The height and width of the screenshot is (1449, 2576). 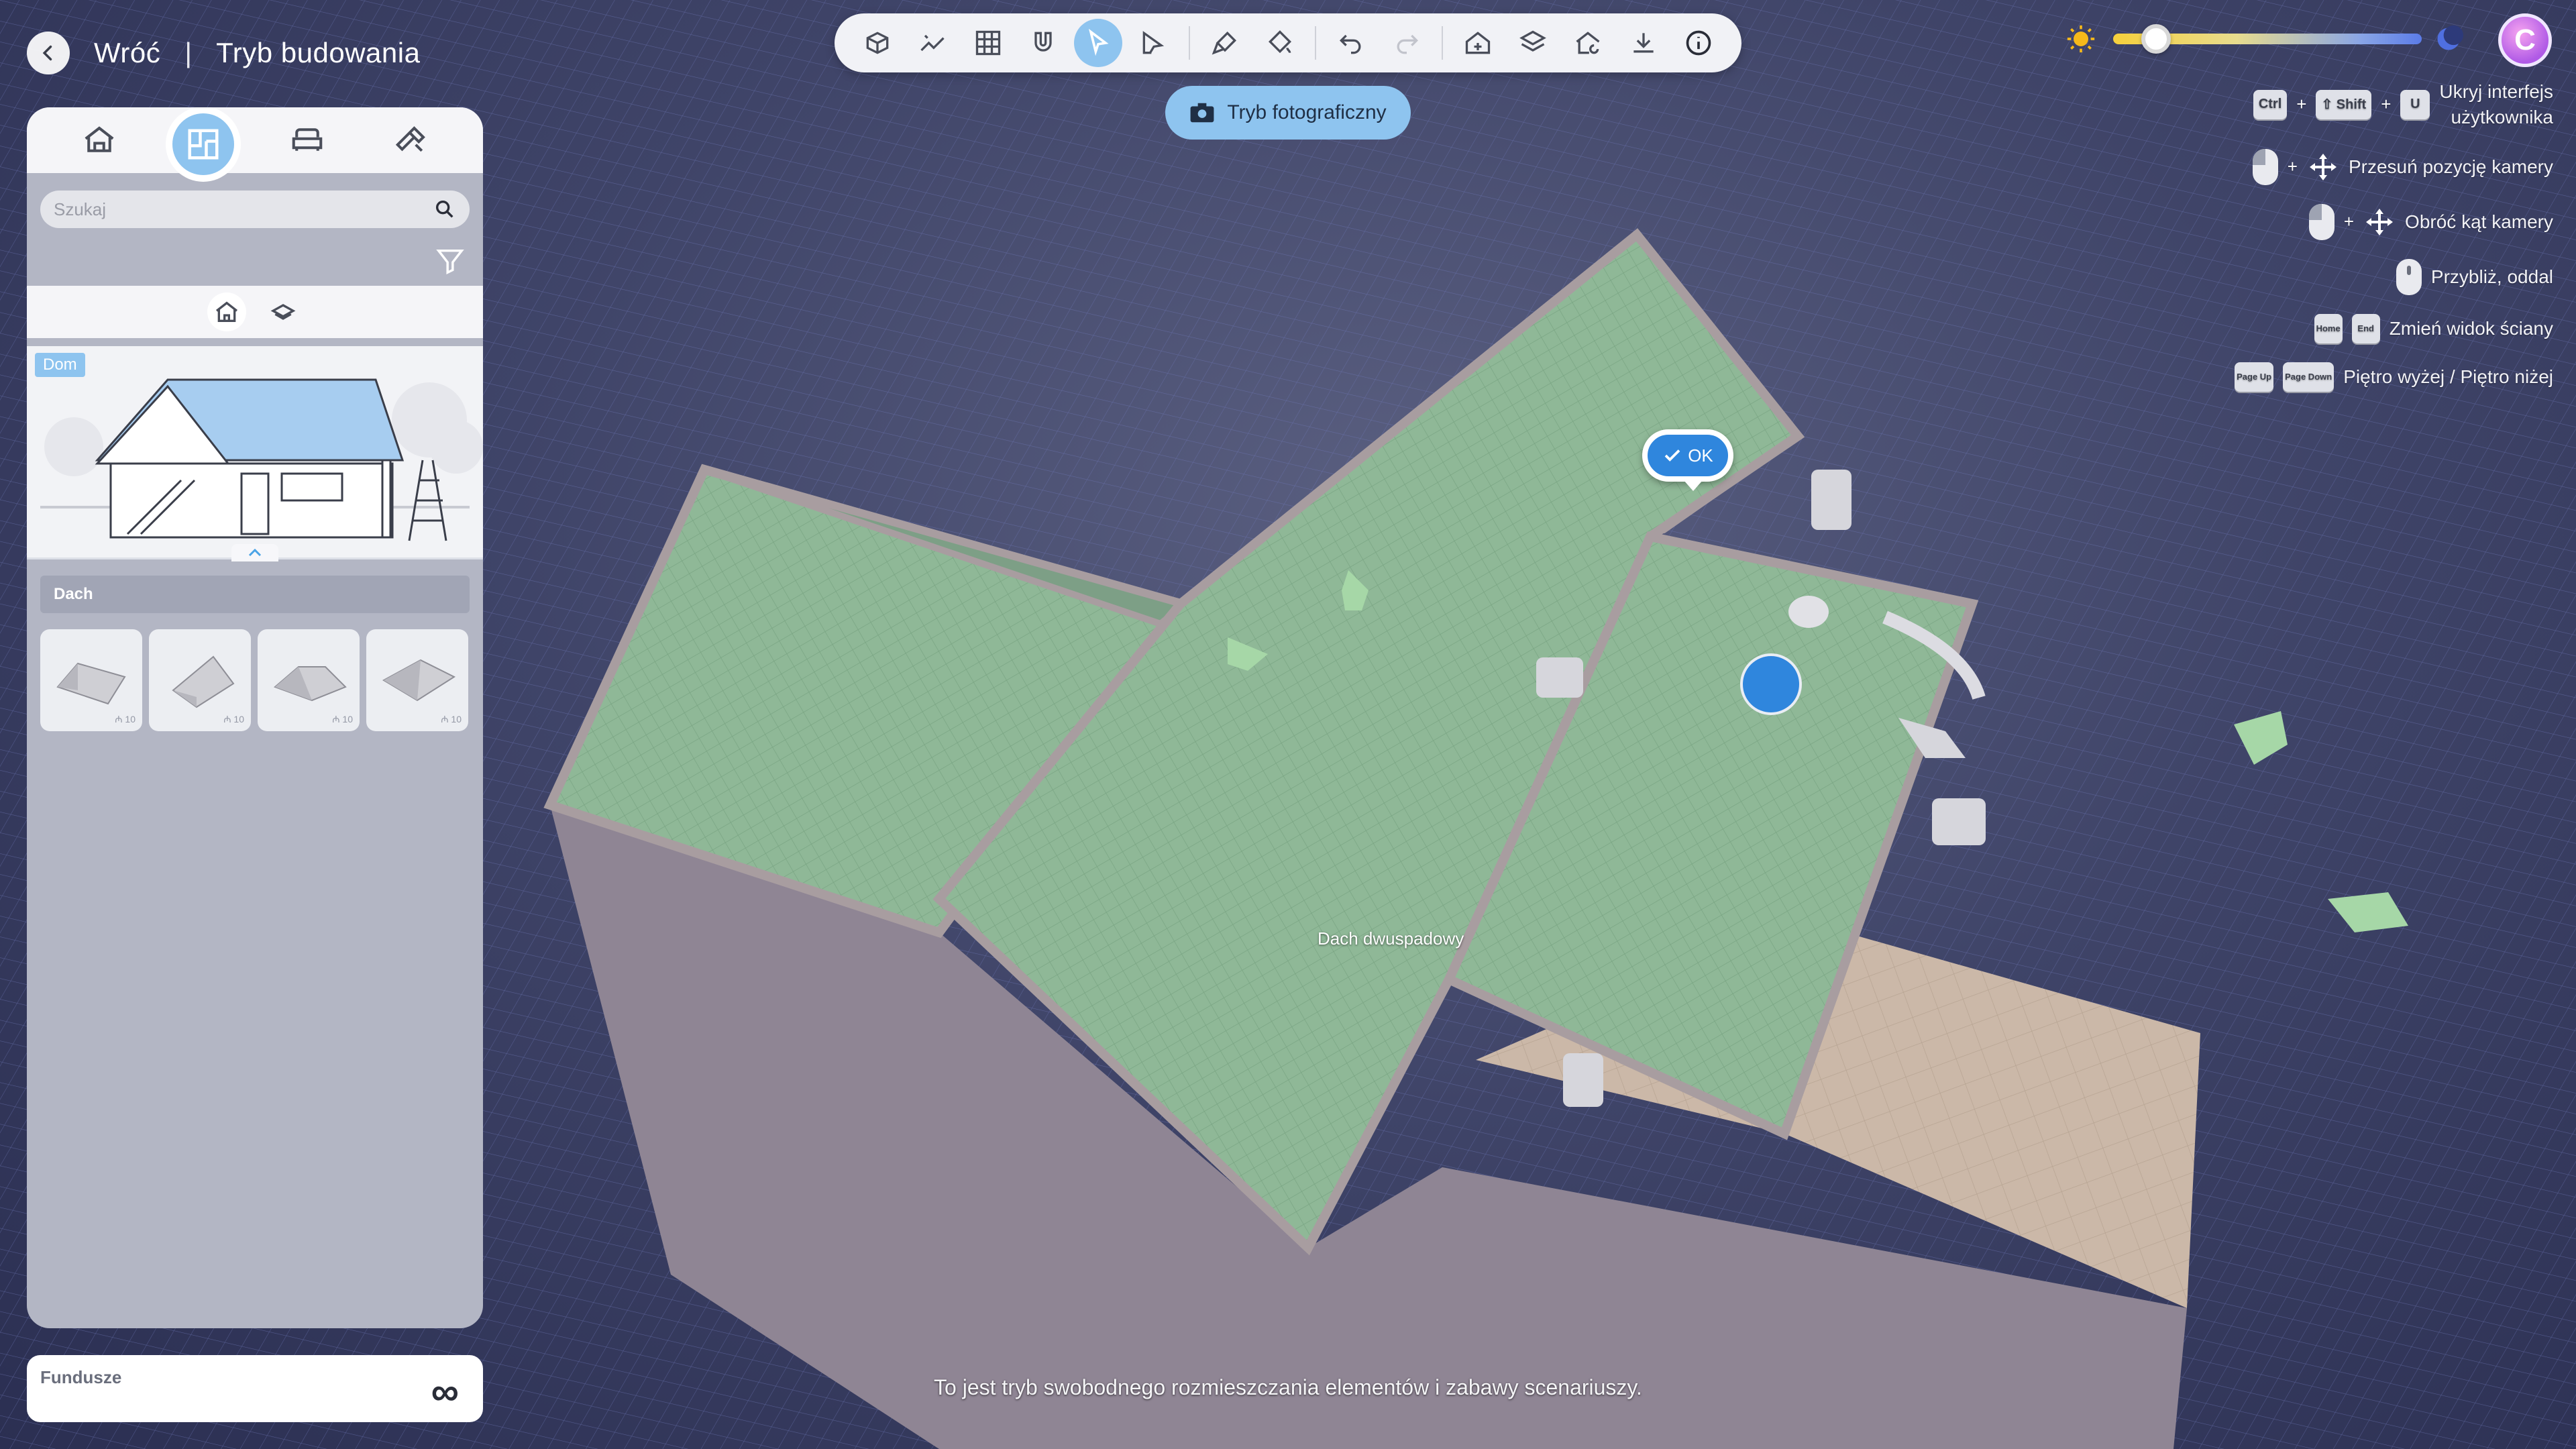 I want to click on back-label: Wróć, so click(x=127, y=53).